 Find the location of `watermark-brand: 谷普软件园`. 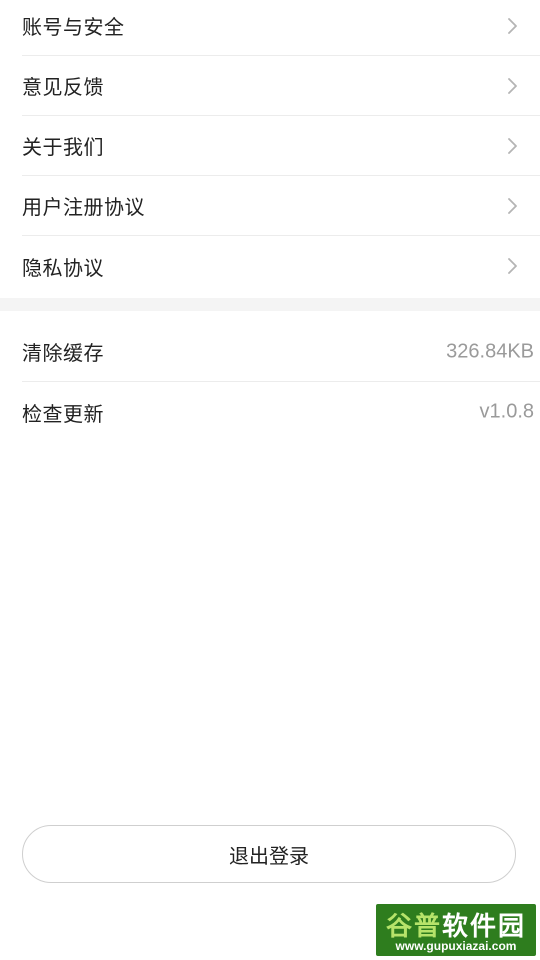

watermark-brand: 谷普软件园 is located at coordinates (456, 924).